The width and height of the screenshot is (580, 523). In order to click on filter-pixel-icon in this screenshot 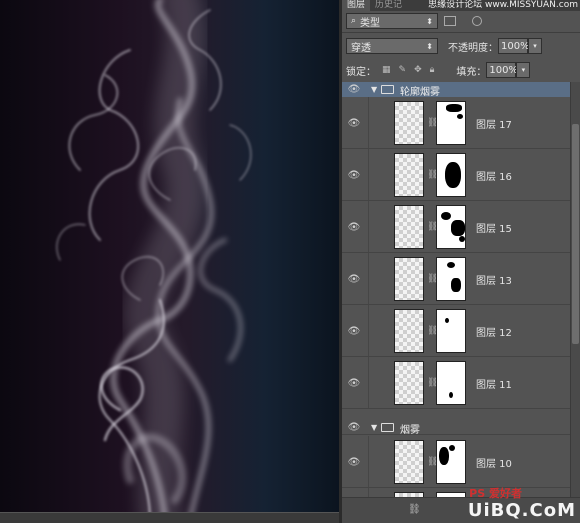, I will do `click(450, 21)`.